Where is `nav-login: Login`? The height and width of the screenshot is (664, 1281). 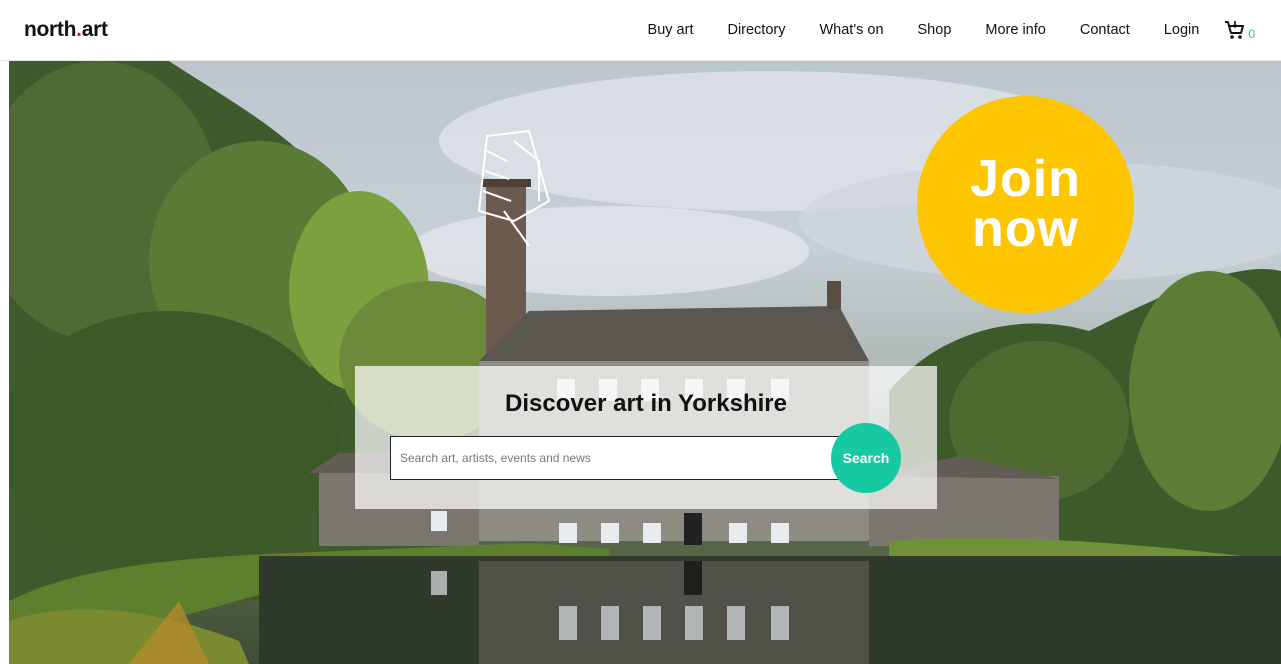 nav-login: Login is located at coordinates (1181, 30).